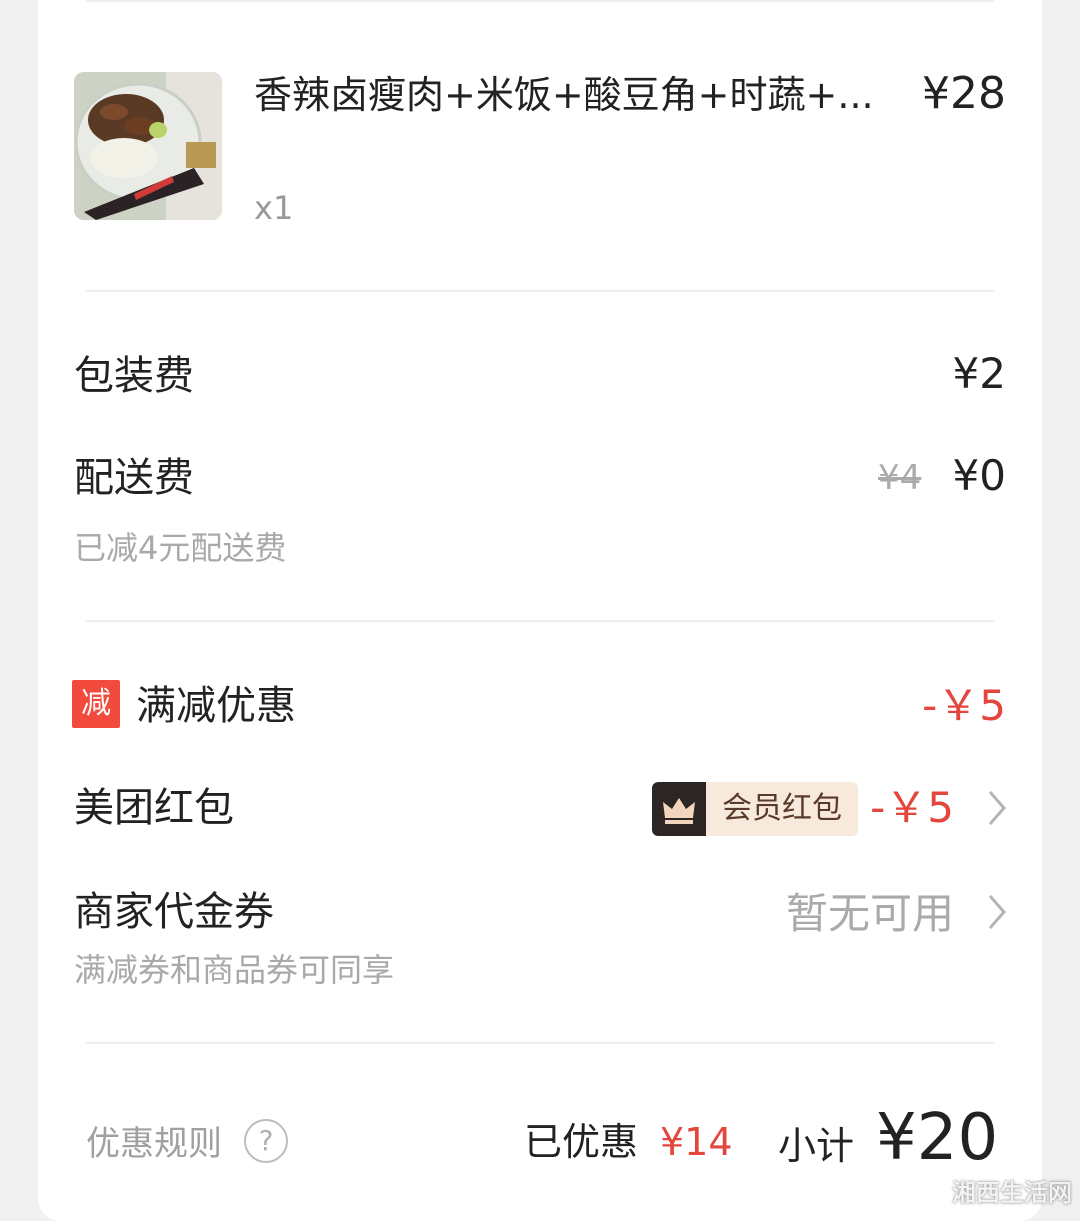  Describe the element at coordinates (979, 475) in the screenshot. I see `delivery-fee-value: ¥0` at that location.